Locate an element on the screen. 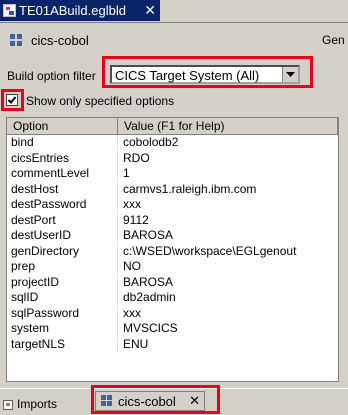 This screenshot has height=415, width=348. option-name-cell: prep is located at coordinates (62, 266).